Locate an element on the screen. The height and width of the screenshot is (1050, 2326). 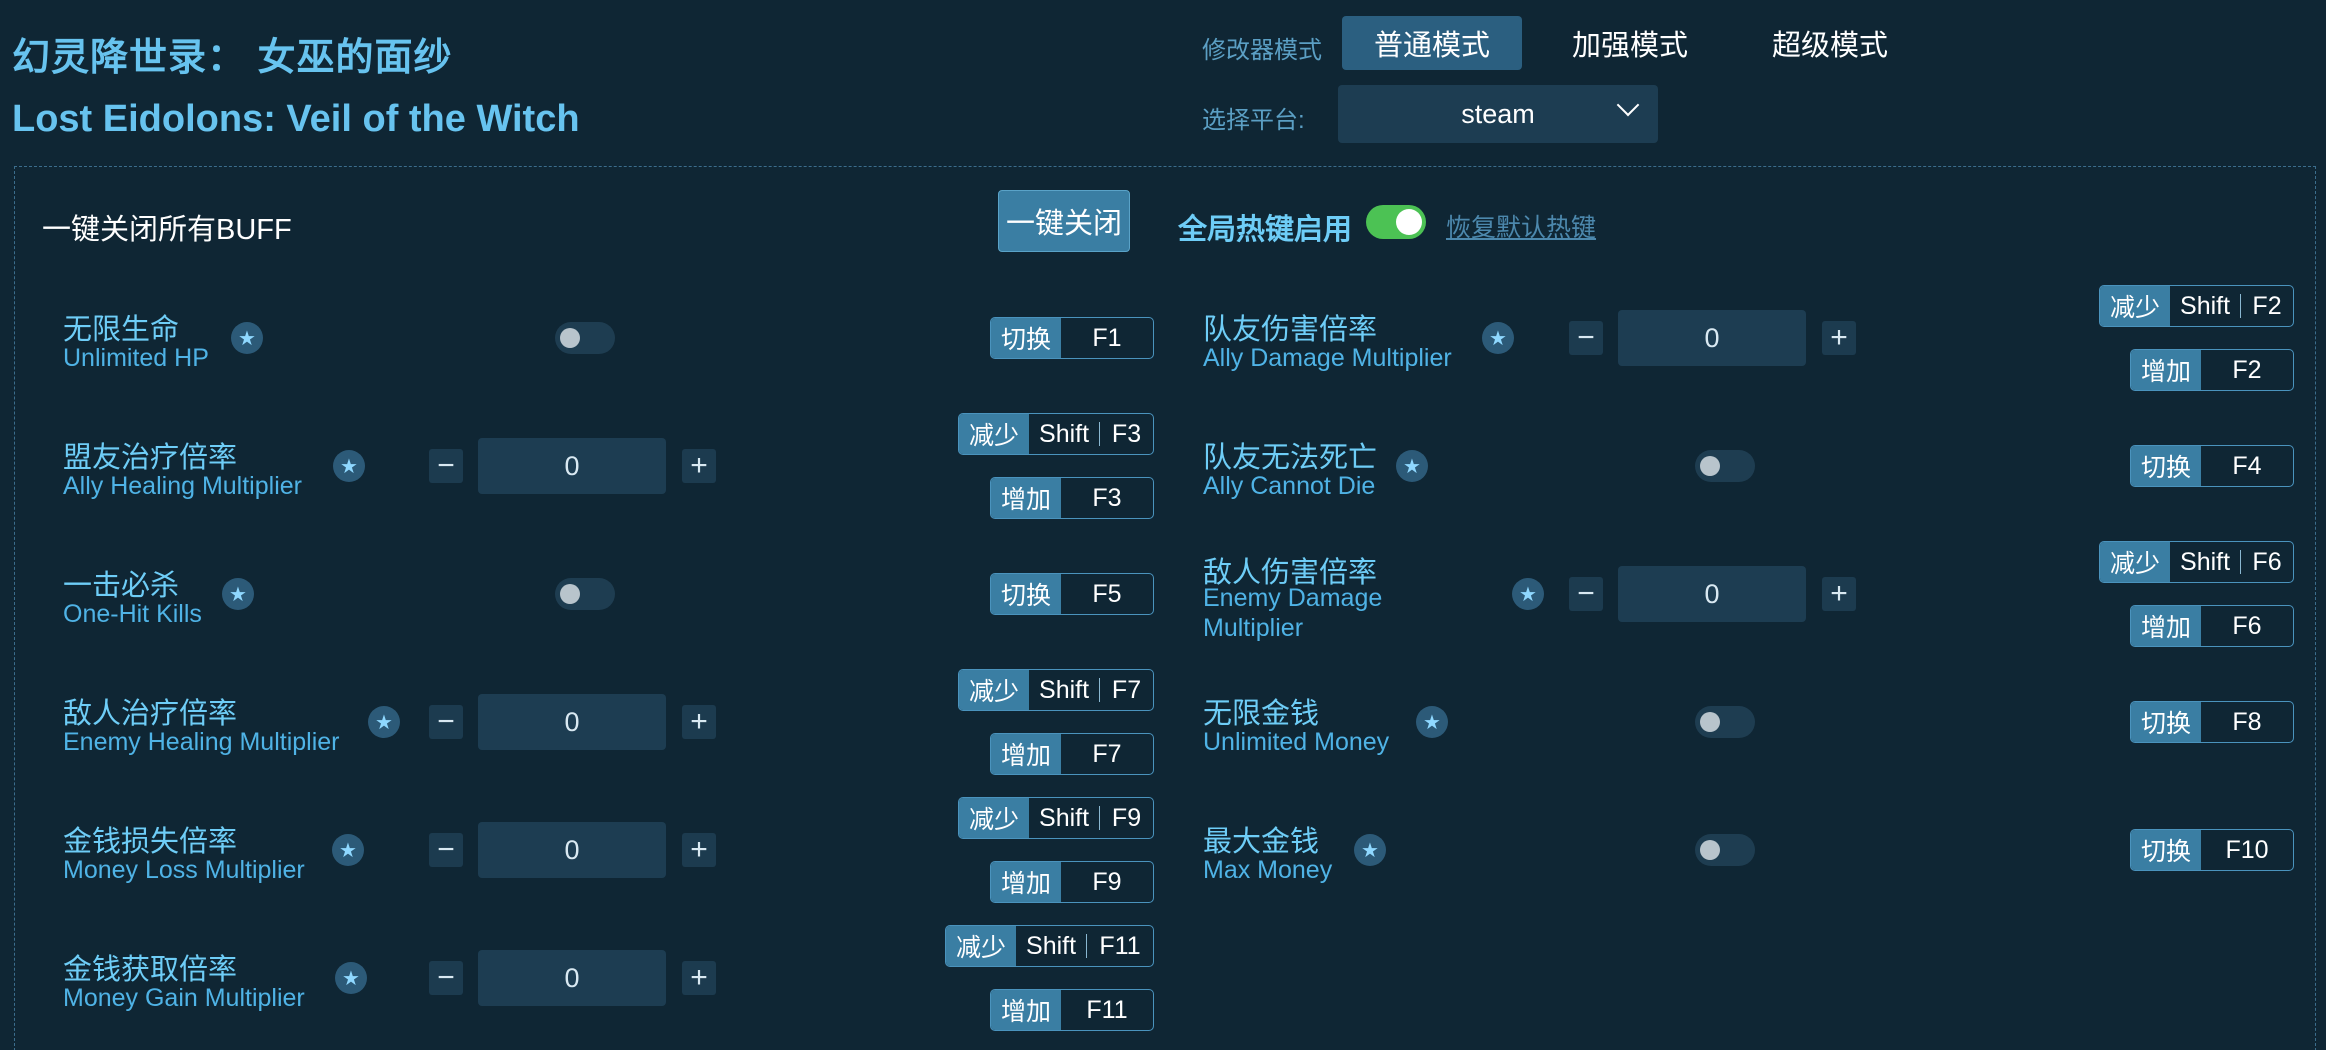
hotkey-increase-key: 增加 F2 is located at coordinates (2212, 370).